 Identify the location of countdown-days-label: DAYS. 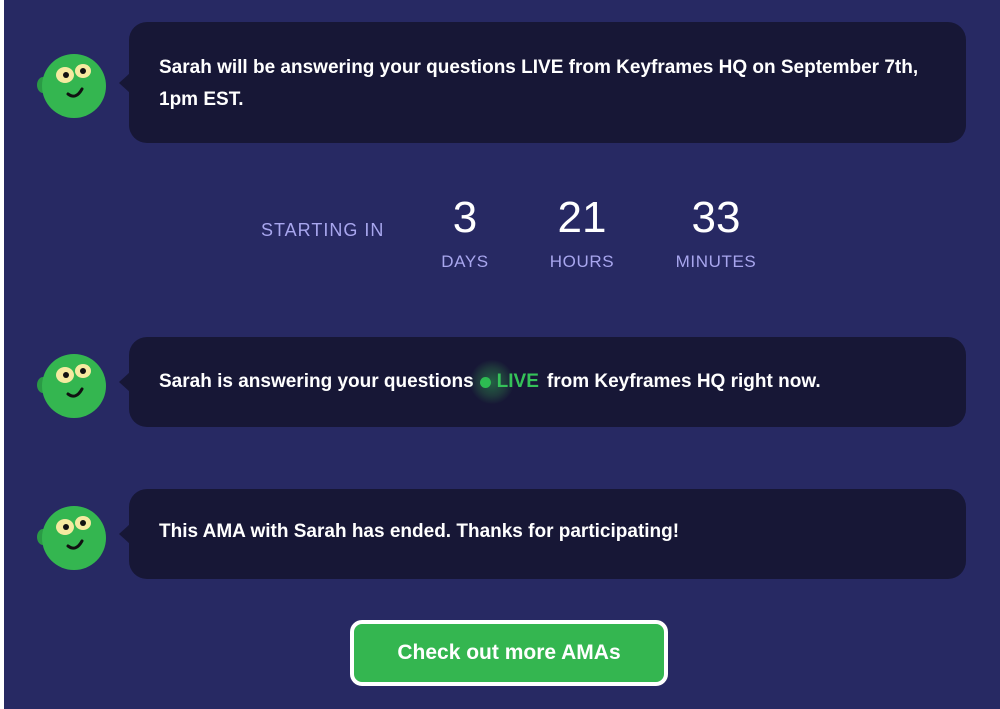
(465, 261).